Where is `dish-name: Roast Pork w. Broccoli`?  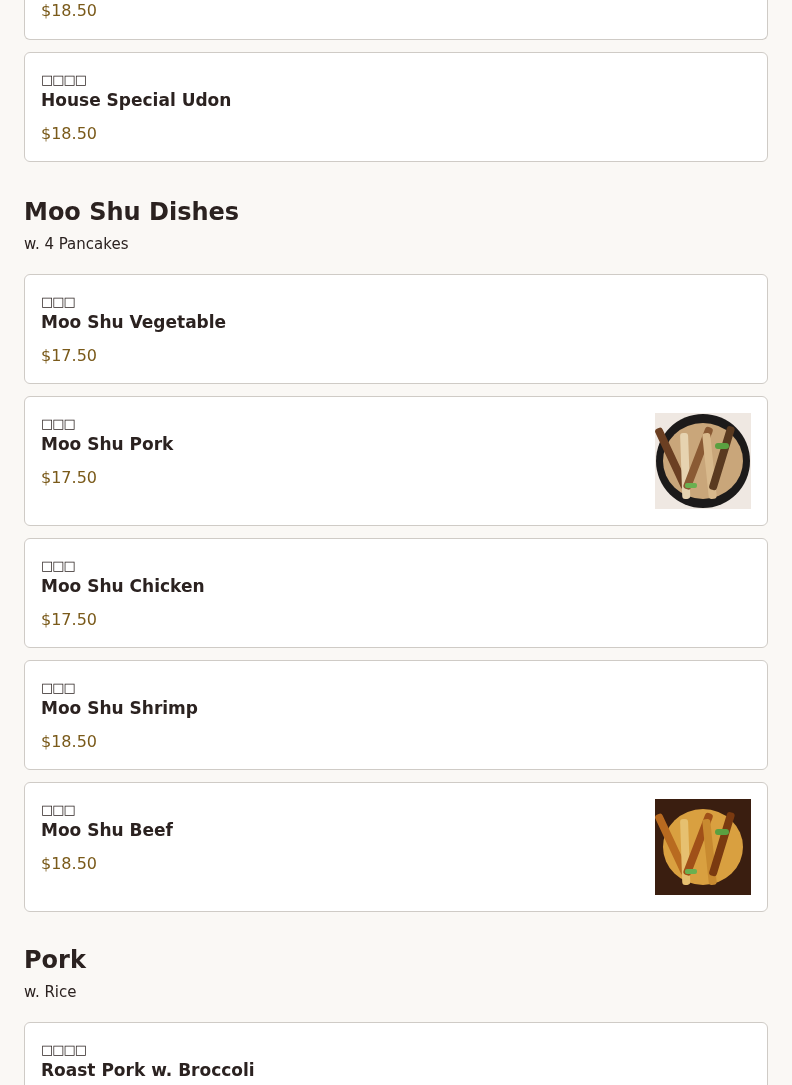
dish-name: Roast Pork w. Broccoli is located at coordinates (148, 1070).